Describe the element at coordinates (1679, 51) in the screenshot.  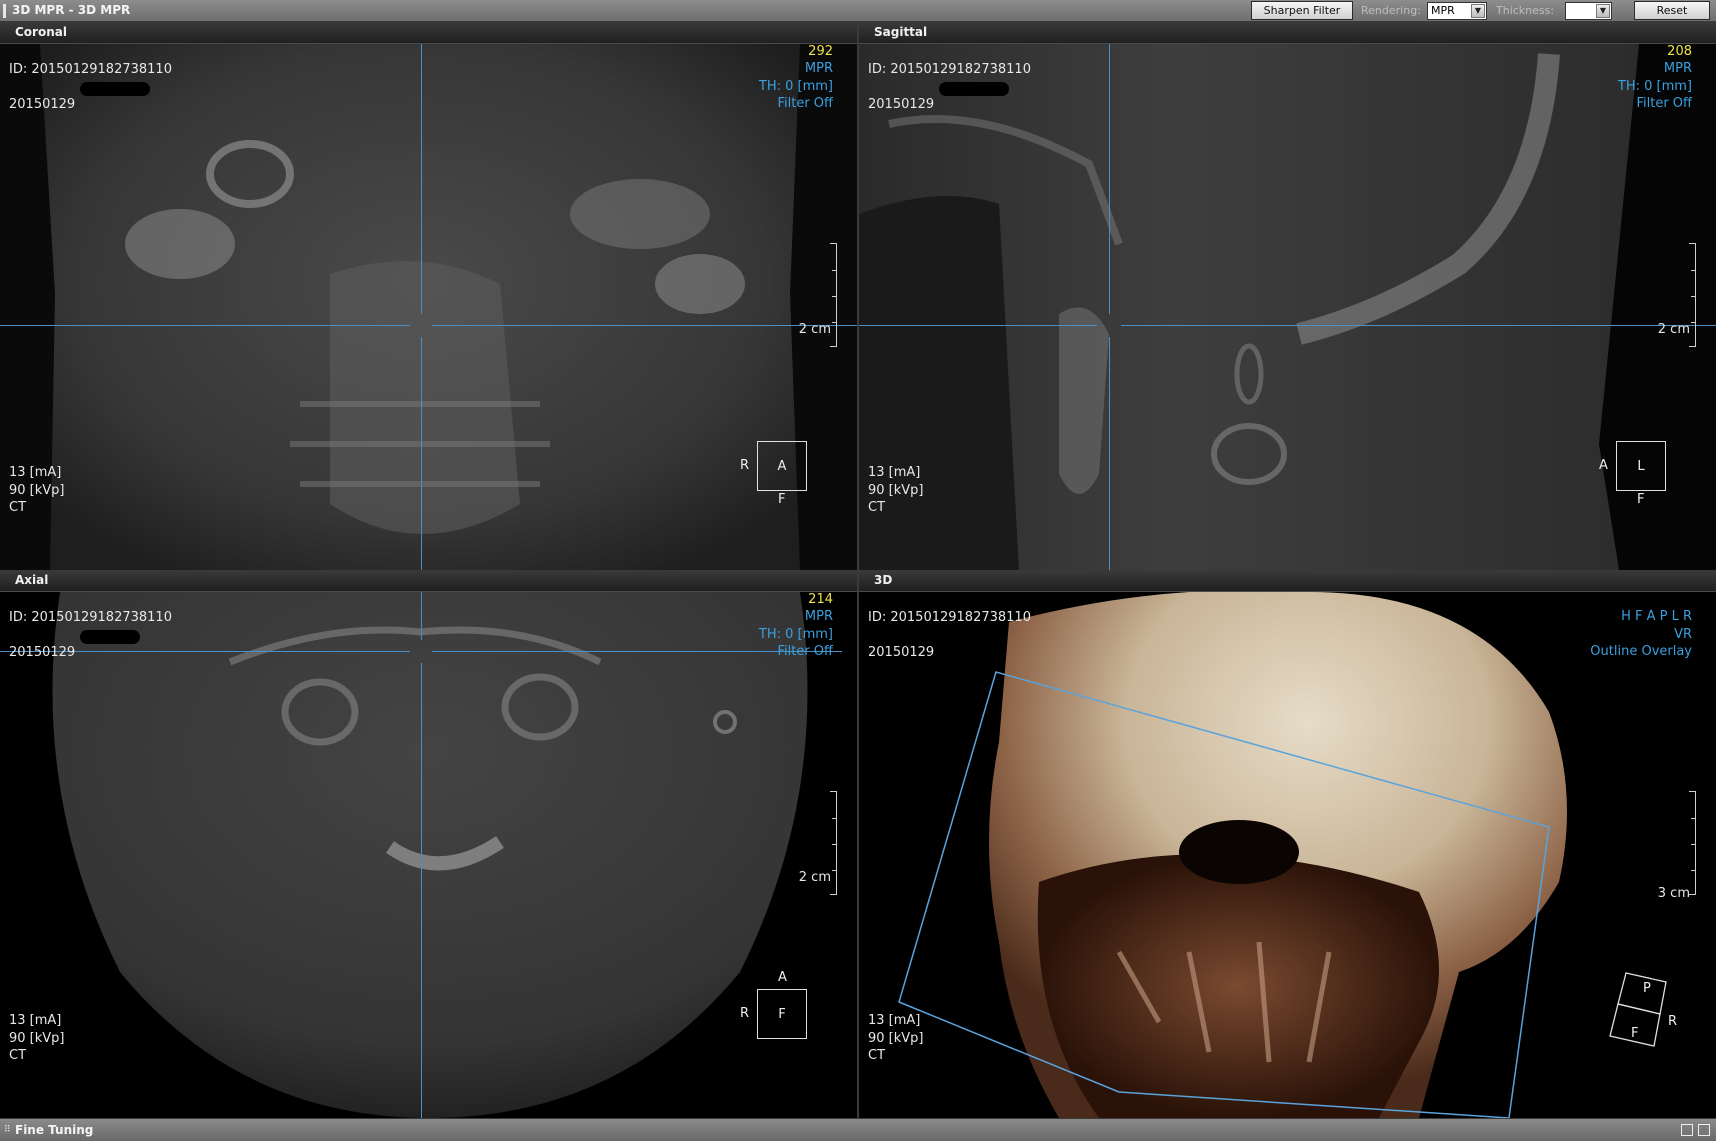
I see `slice-number: 208` at that location.